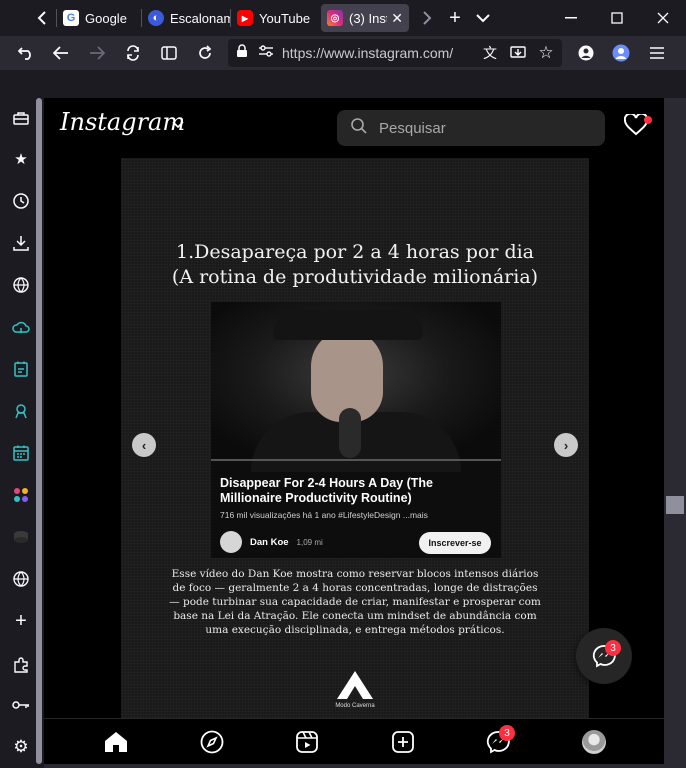 The width and height of the screenshot is (686, 768). Describe the element at coordinates (309, 542) in the screenshot. I see `channel-subscribers: 1,09 mi` at that location.